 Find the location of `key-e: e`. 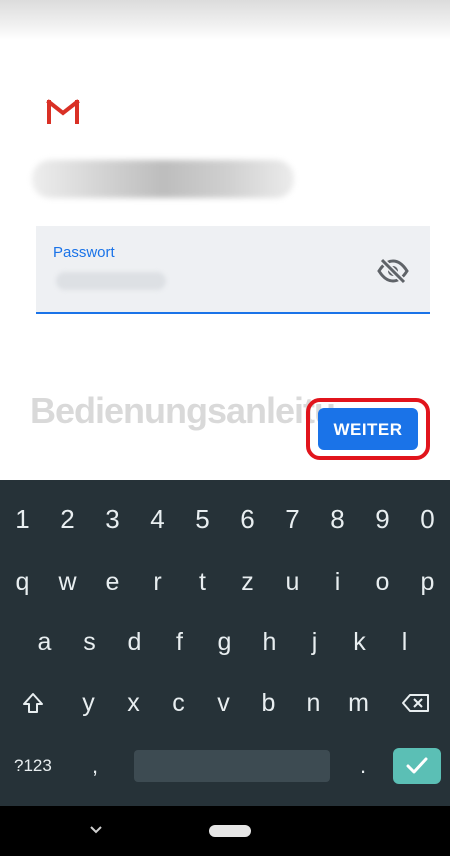

key-e: e is located at coordinates (112, 582).